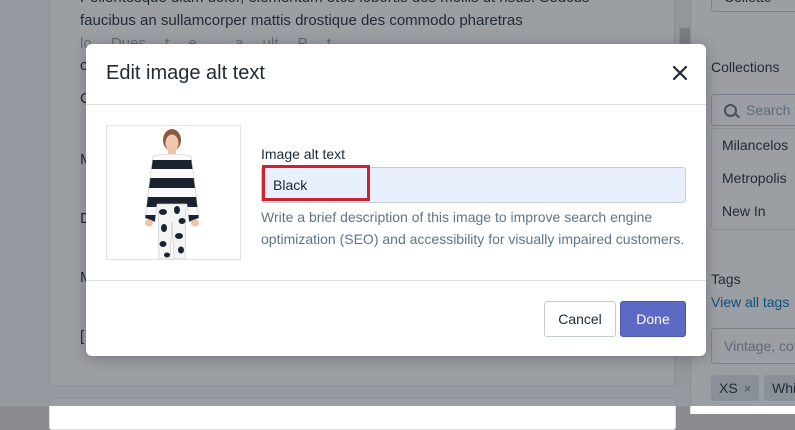  I want to click on alt-text-field-label: Image alt text, so click(303, 154).